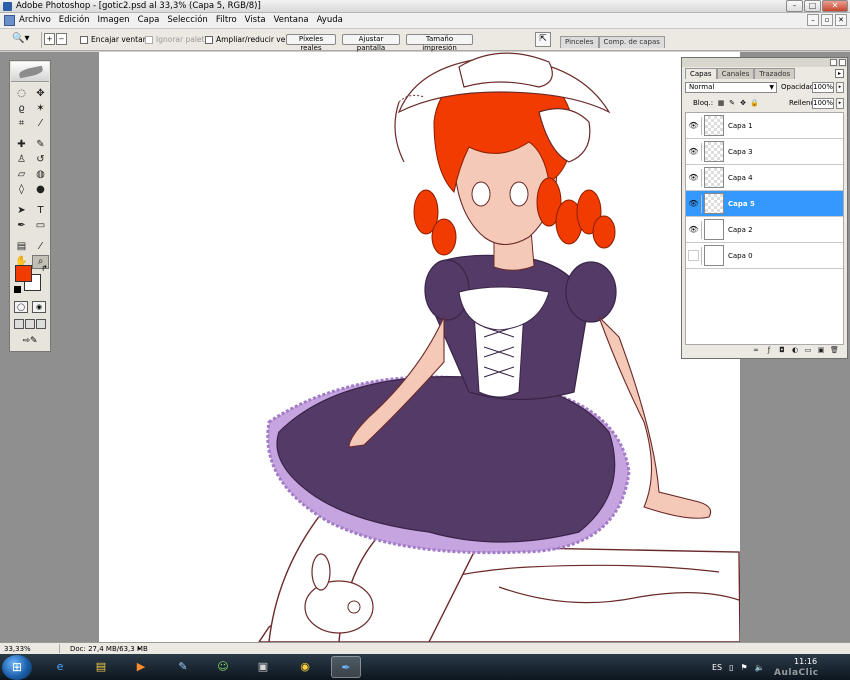 The height and width of the screenshot is (680, 850). Describe the element at coordinates (833, 62) in the screenshot. I see `palette-minimize-icon` at that location.